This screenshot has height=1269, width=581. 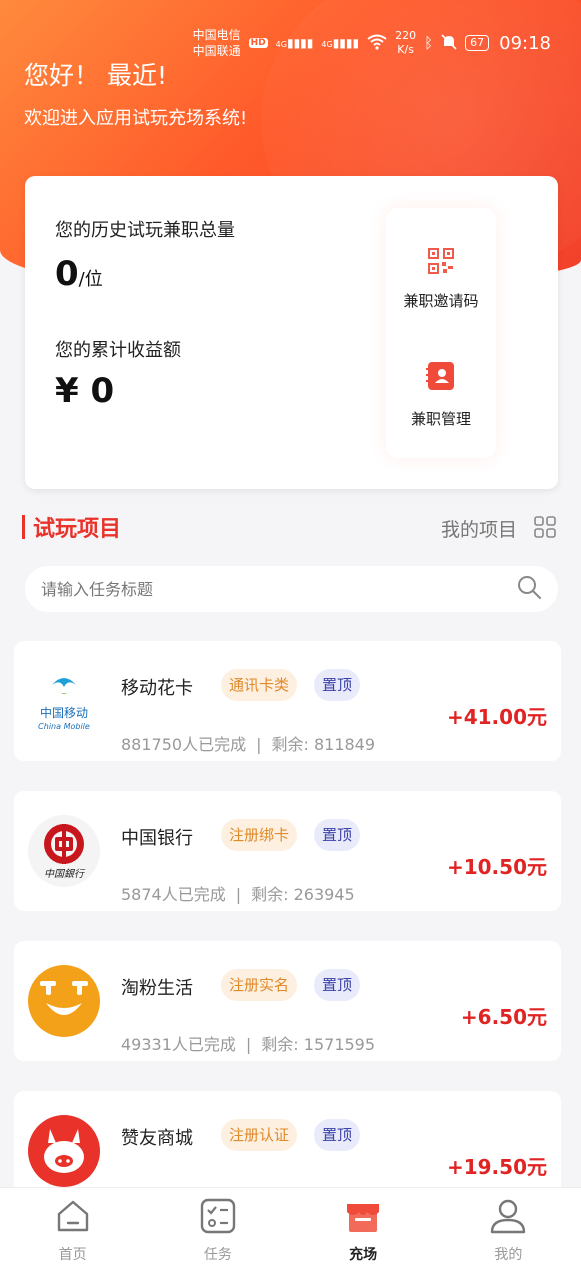 I want to click on quick-actions-panel: 兼职邀请码 兼职管理, so click(x=441, y=333).